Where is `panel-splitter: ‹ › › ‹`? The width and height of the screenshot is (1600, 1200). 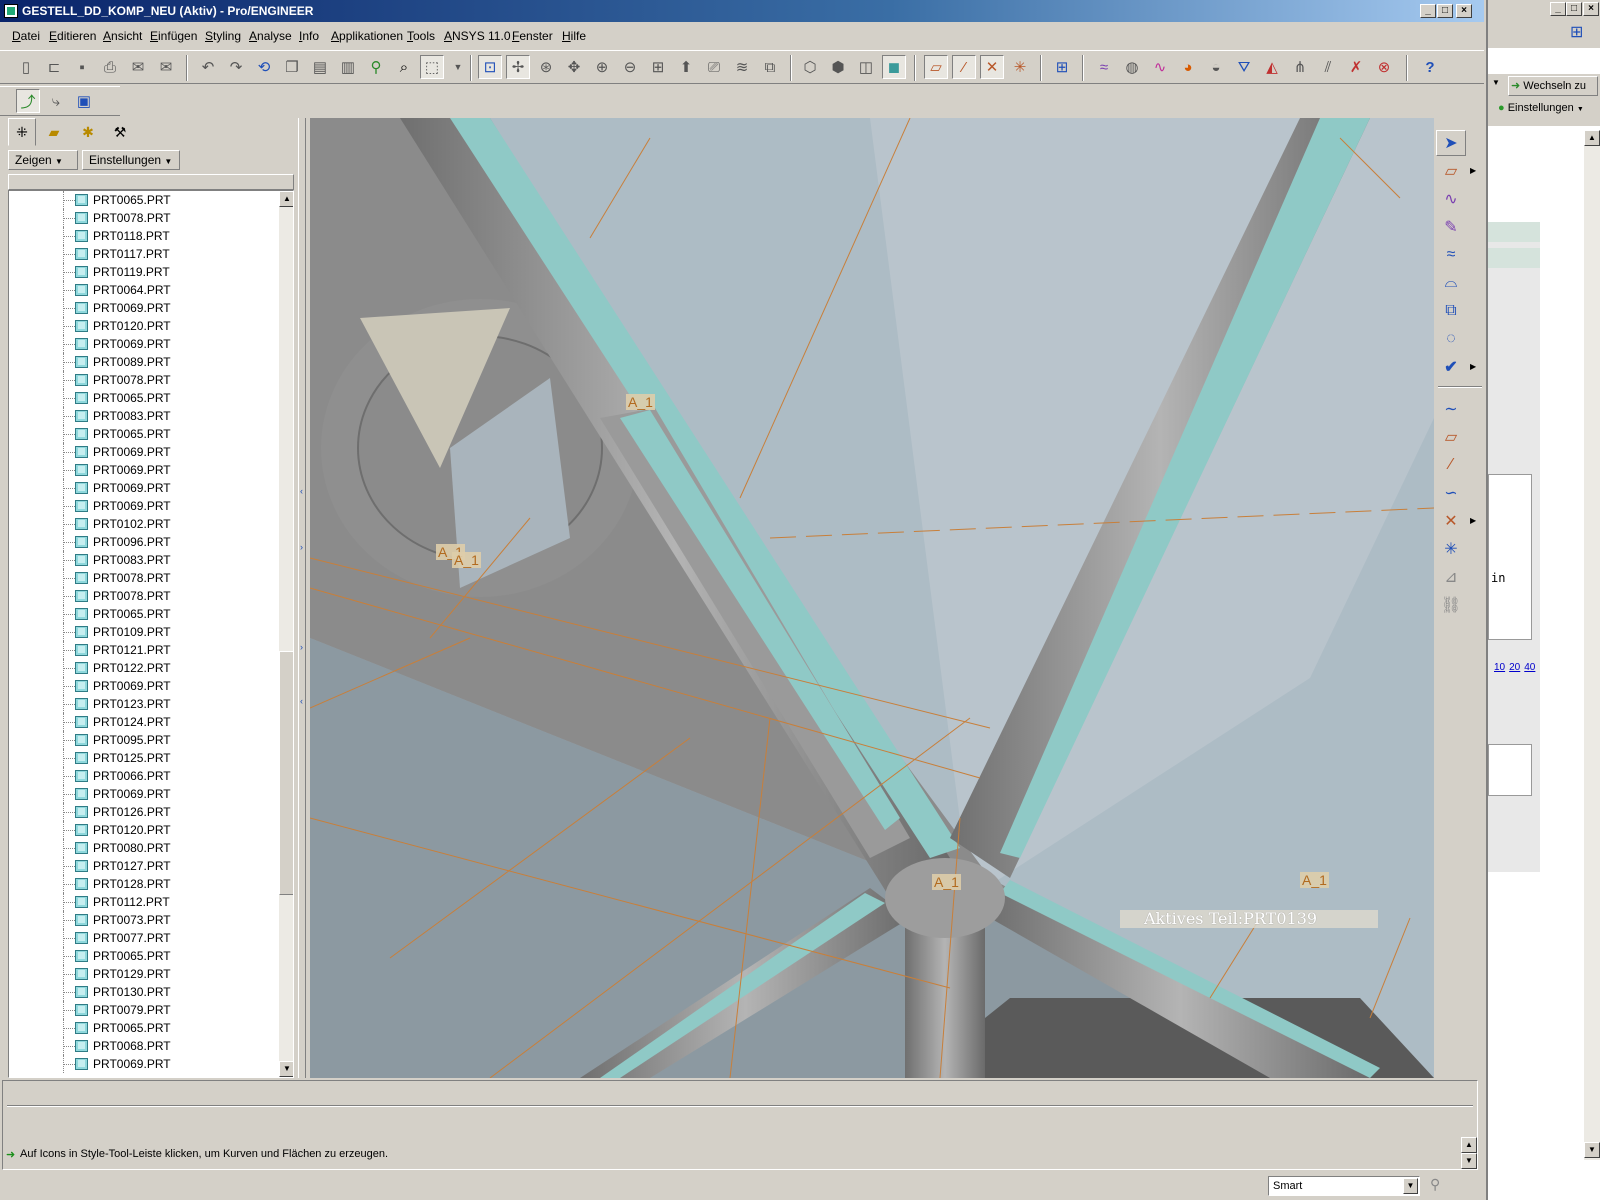
panel-splitter: ‹ › › ‹ is located at coordinates (302, 598).